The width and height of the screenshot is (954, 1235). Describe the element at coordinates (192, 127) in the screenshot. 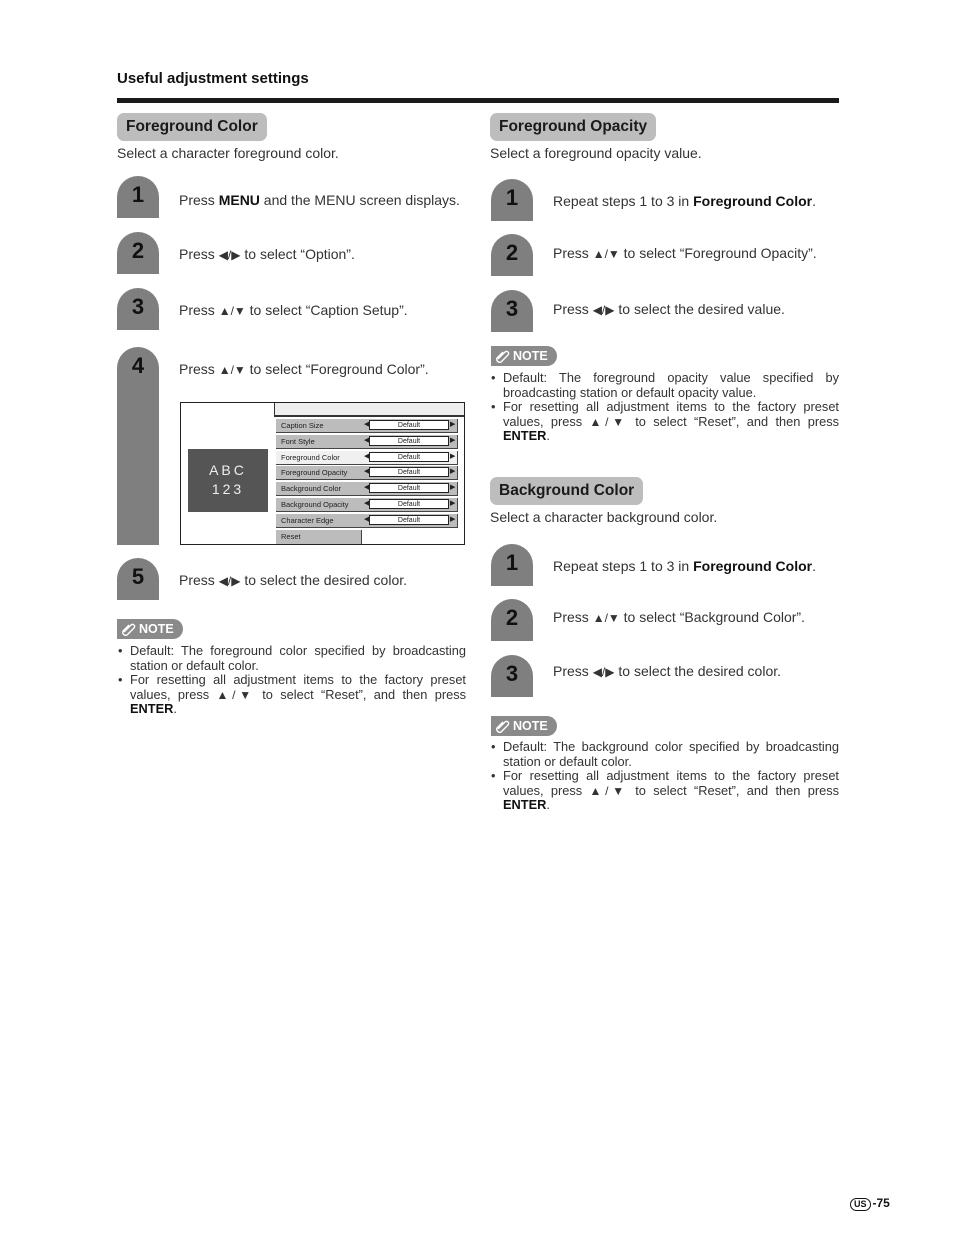

I see `section-title-foreground-color: Foreground Color` at that location.